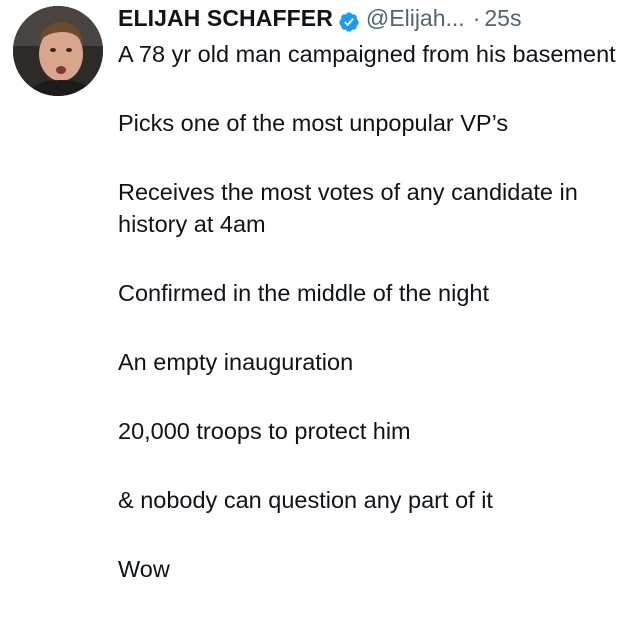 Image resolution: width=639 pixels, height=628 pixels. I want to click on avatar, so click(58, 51).